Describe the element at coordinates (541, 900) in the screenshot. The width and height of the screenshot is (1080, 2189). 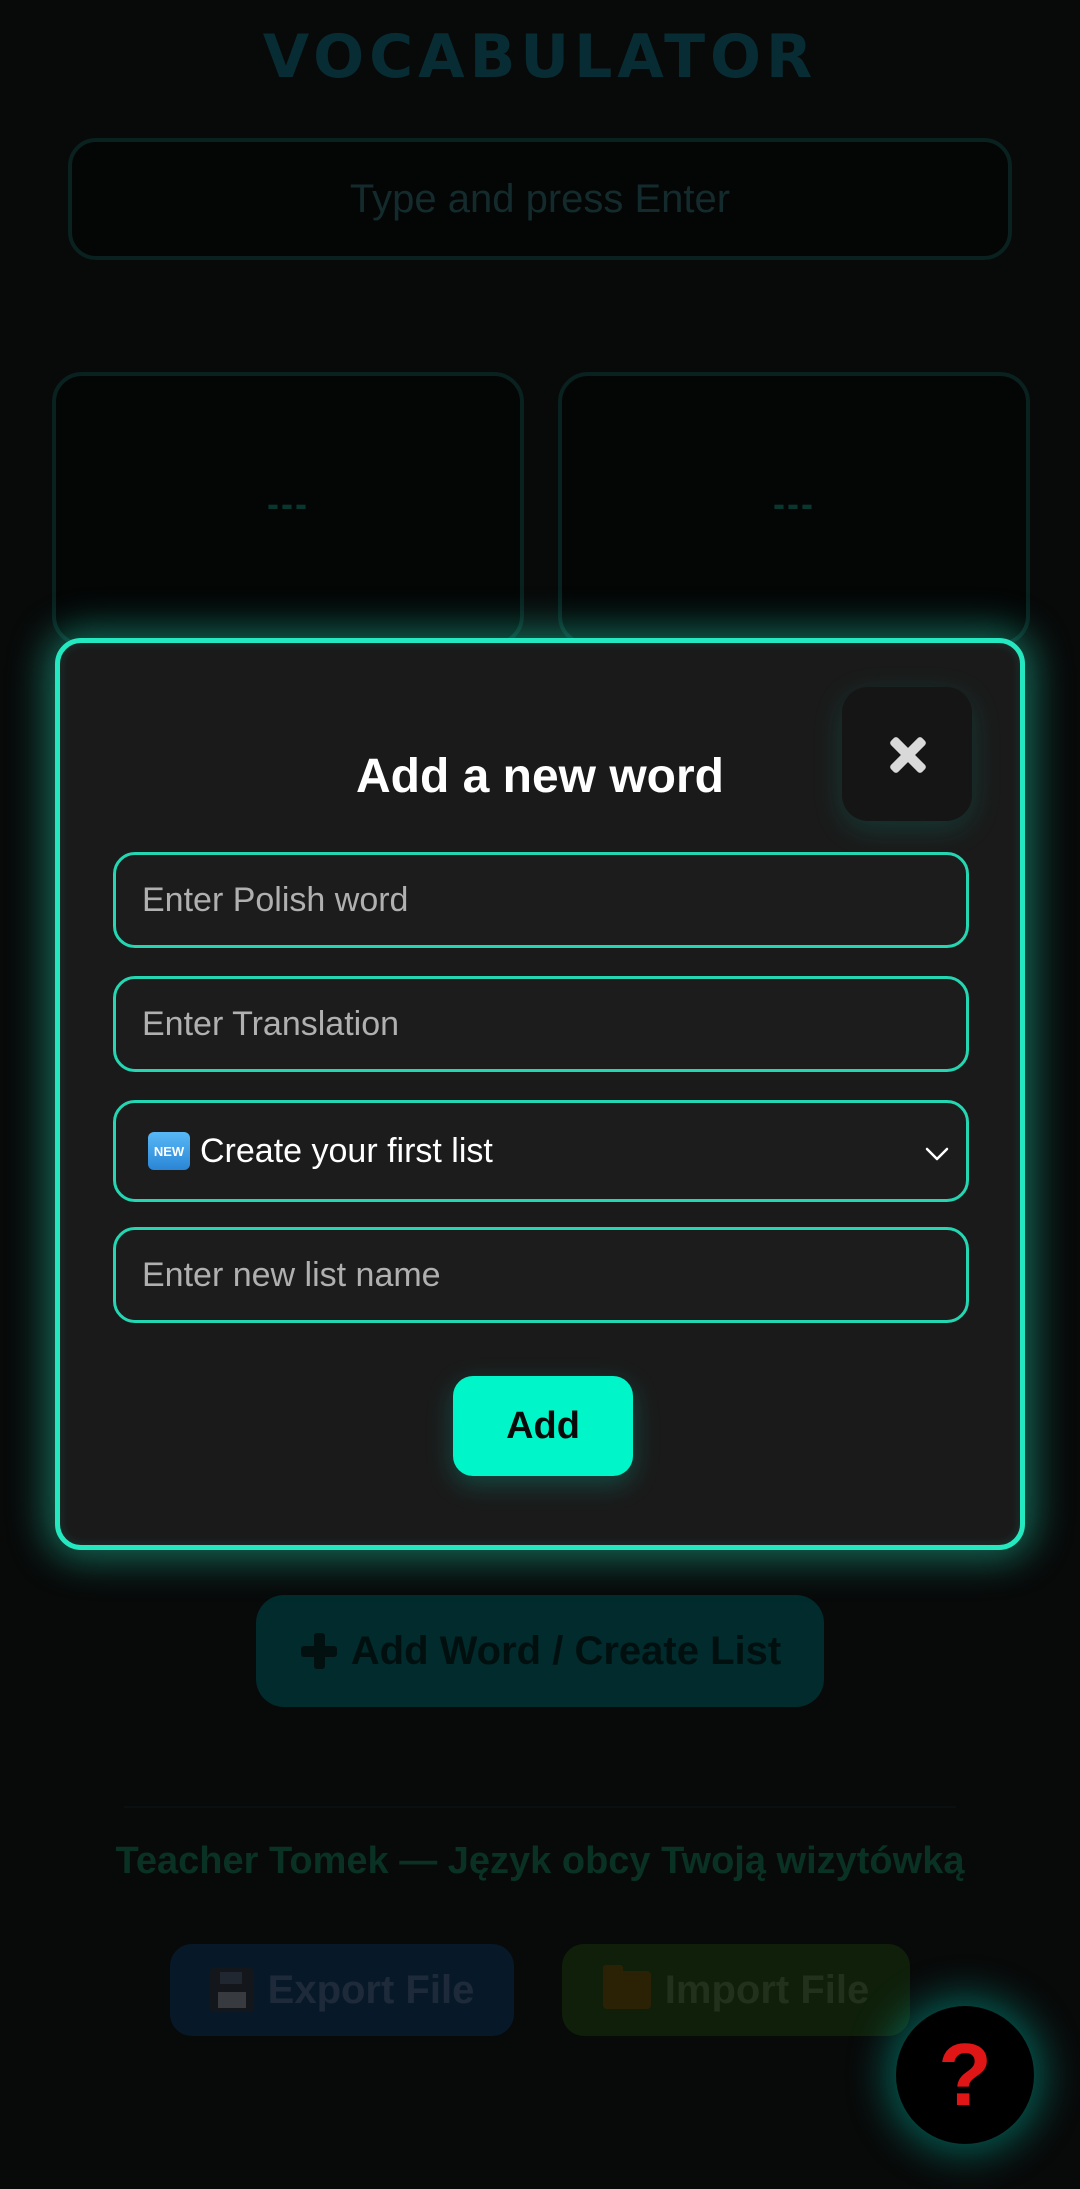
I see `polish-word-input: Enter Polish word` at that location.